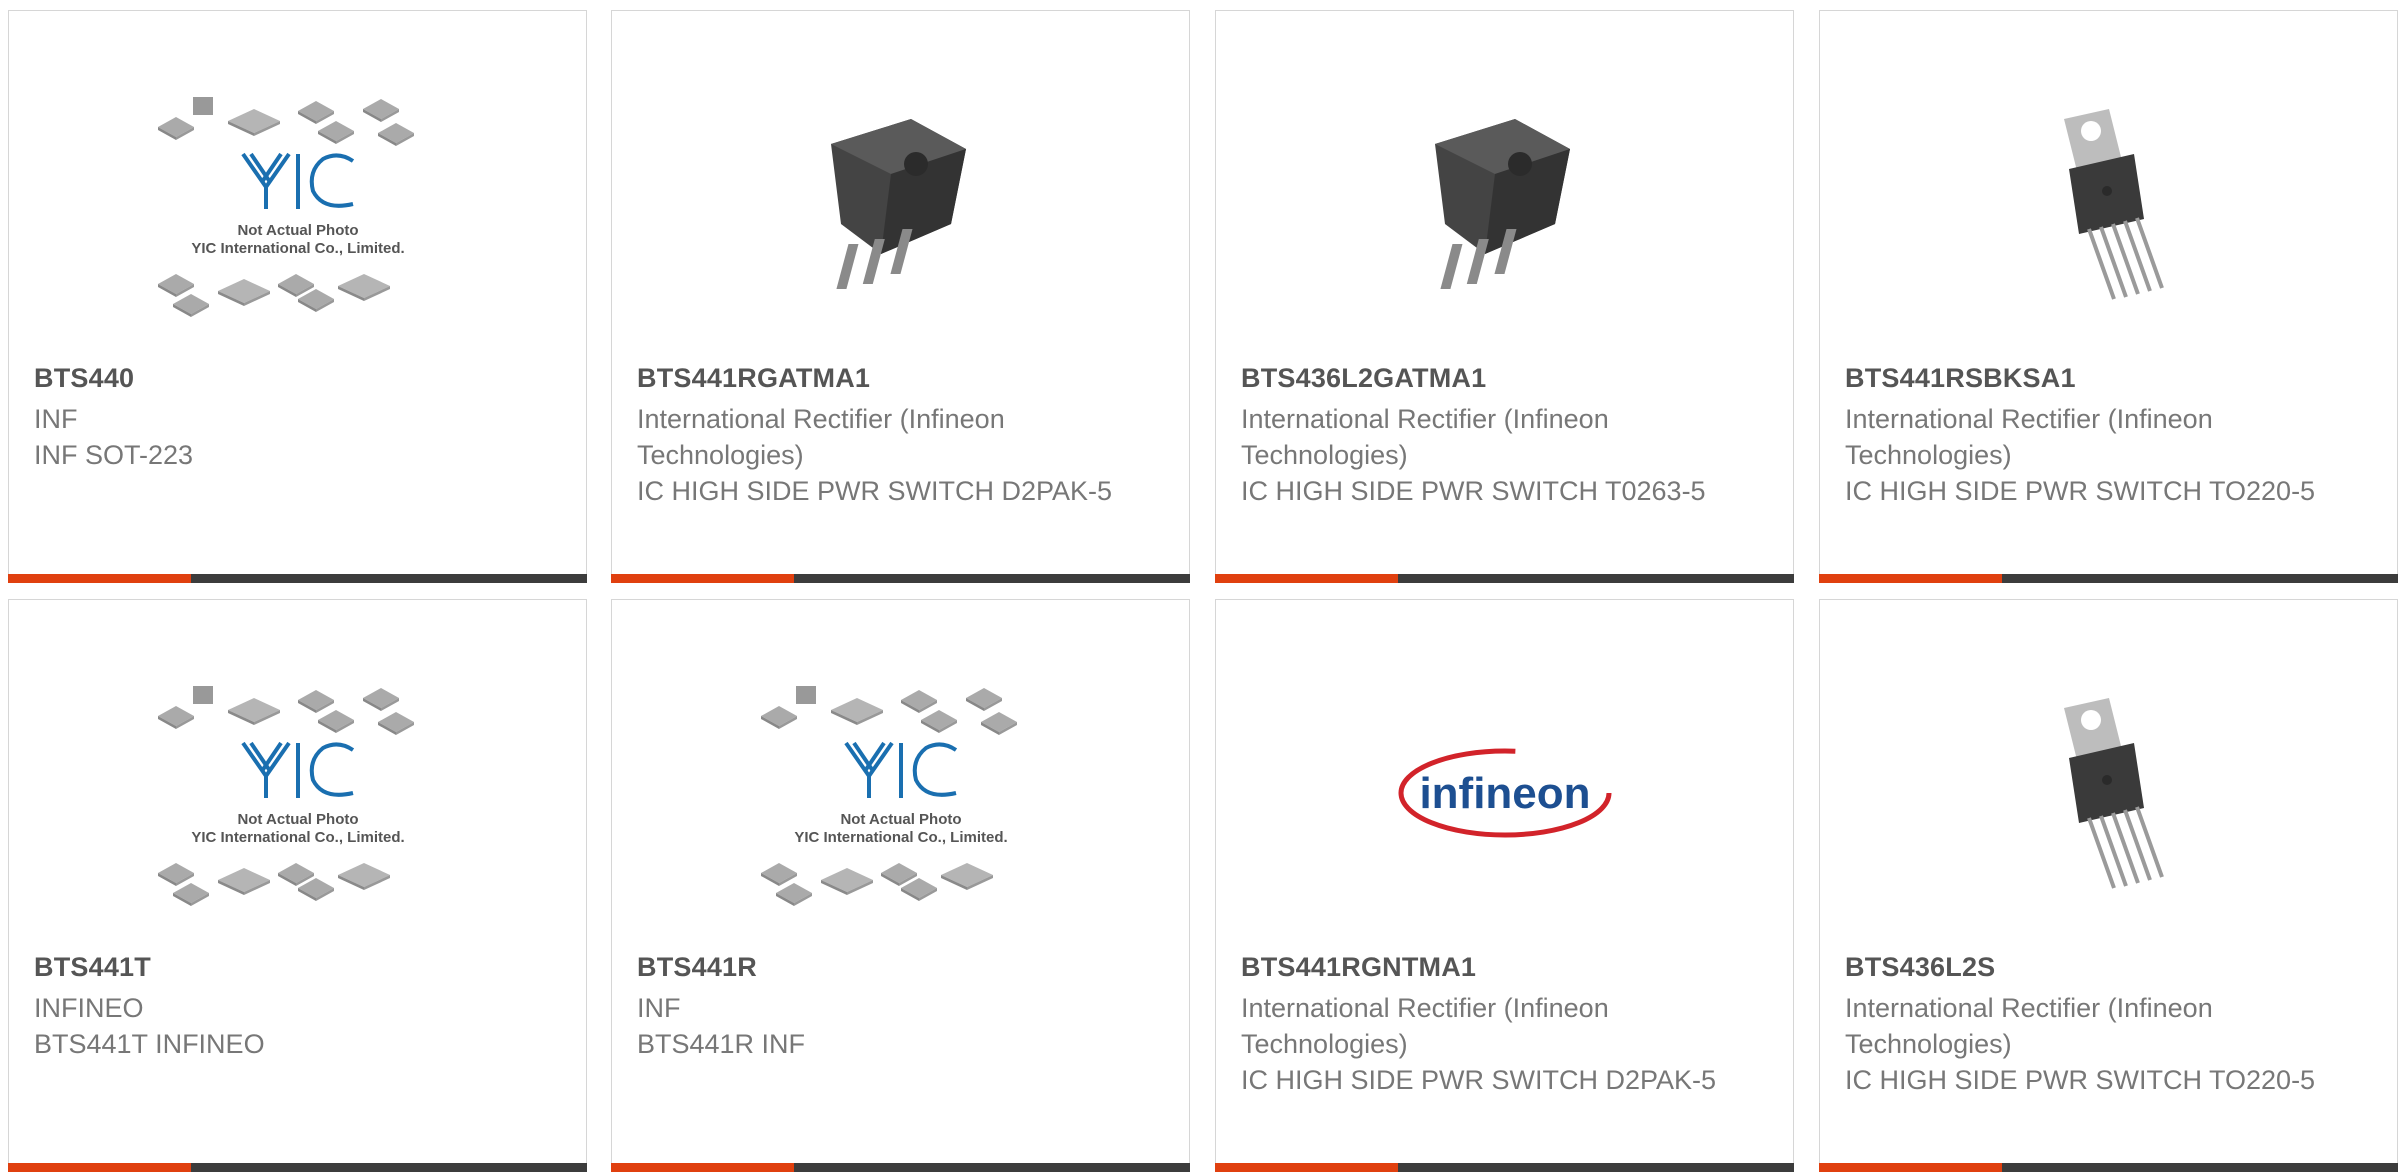 This screenshot has height=1172, width=2400. What do you see at coordinates (294, 1026) in the screenshot?
I see `product-description: INFINEO BTS441T INFINEO` at bounding box center [294, 1026].